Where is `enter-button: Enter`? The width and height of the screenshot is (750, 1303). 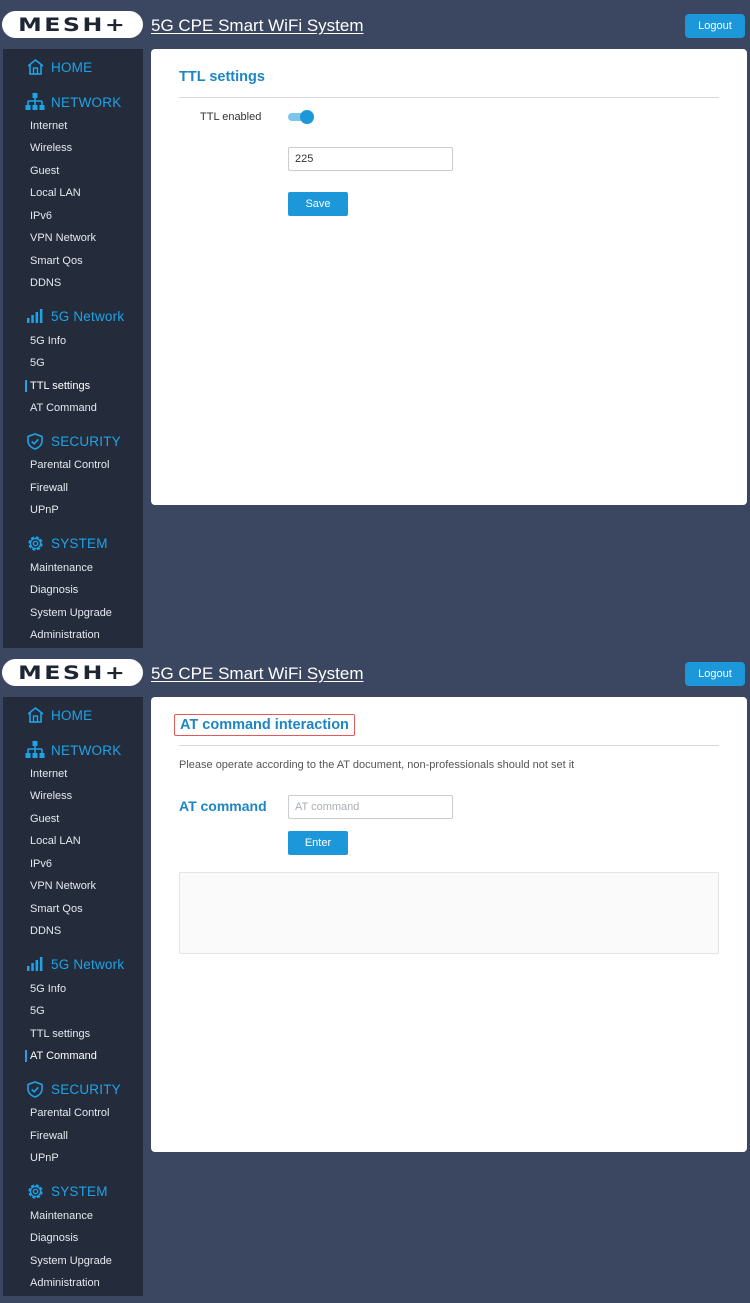
enter-button: Enter is located at coordinates (318, 843).